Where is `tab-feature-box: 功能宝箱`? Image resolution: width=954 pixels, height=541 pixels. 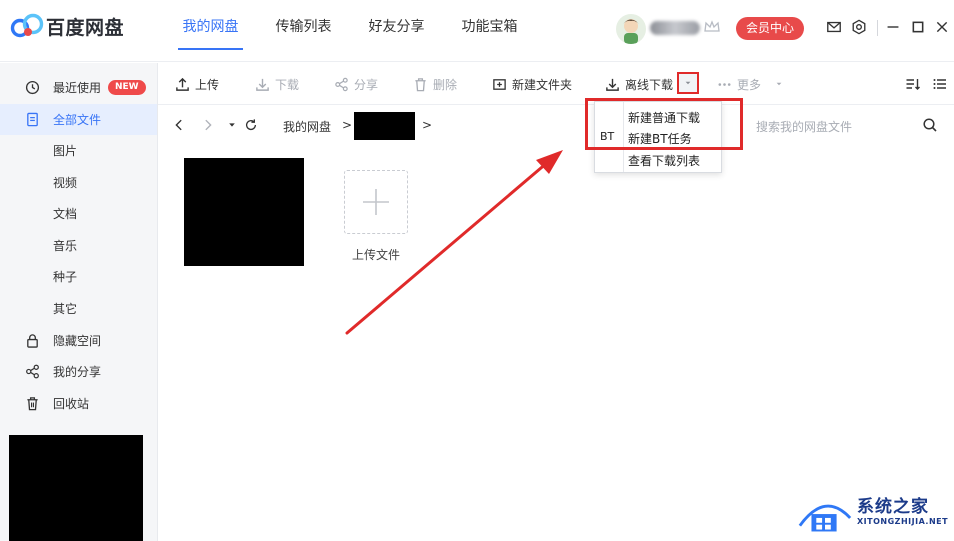
tab-feature-box: 功能宝箱 is located at coordinates (489, 31).